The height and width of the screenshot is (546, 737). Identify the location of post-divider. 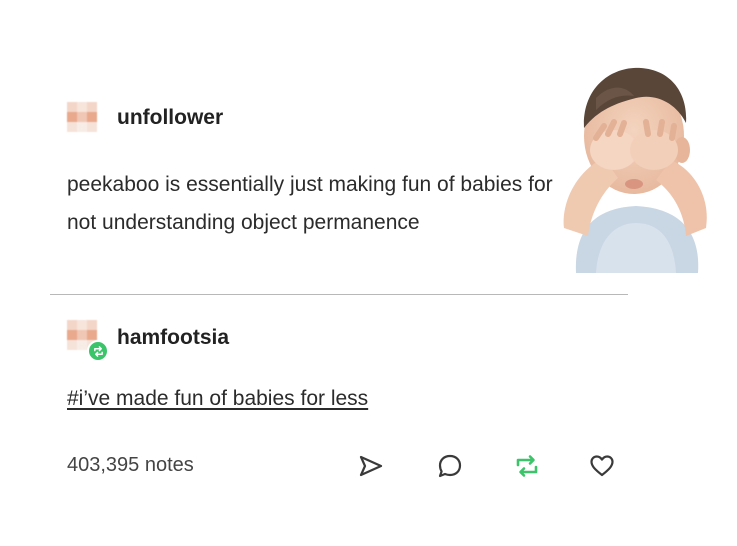
(339, 294).